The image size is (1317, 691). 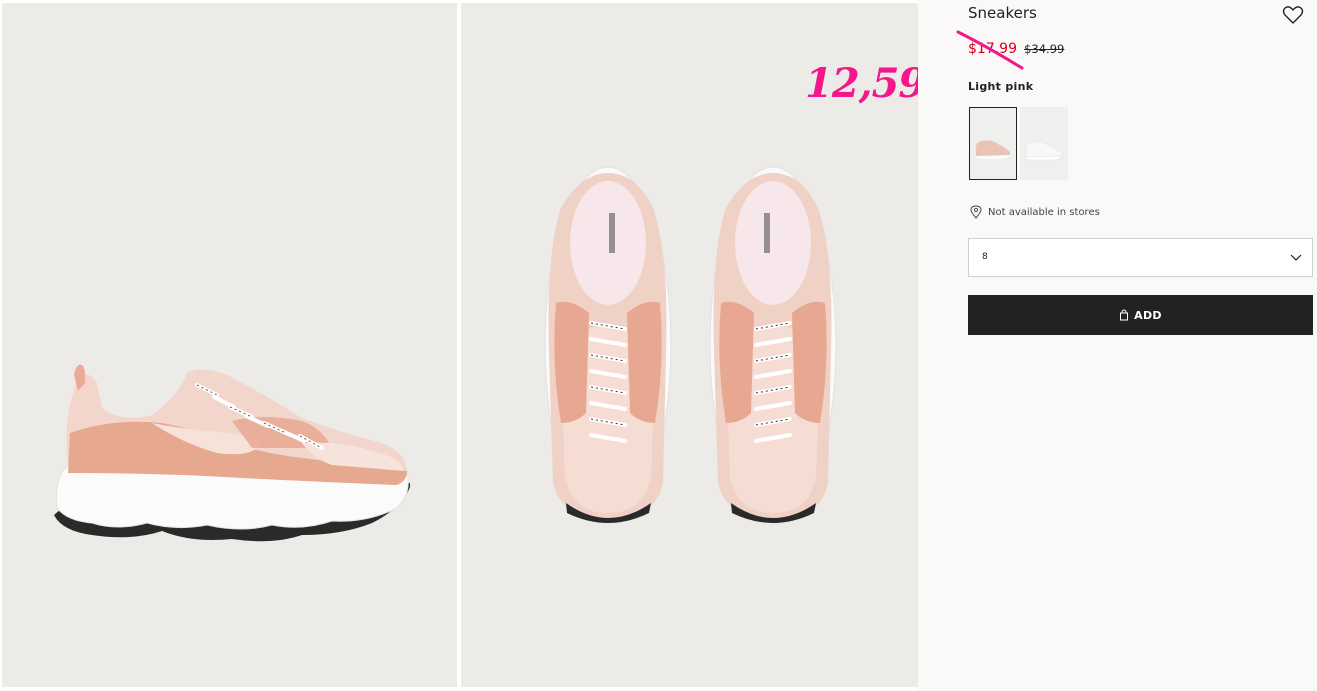 What do you see at coordinates (1044, 49) in the screenshot?
I see `original-price: $34.99` at bounding box center [1044, 49].